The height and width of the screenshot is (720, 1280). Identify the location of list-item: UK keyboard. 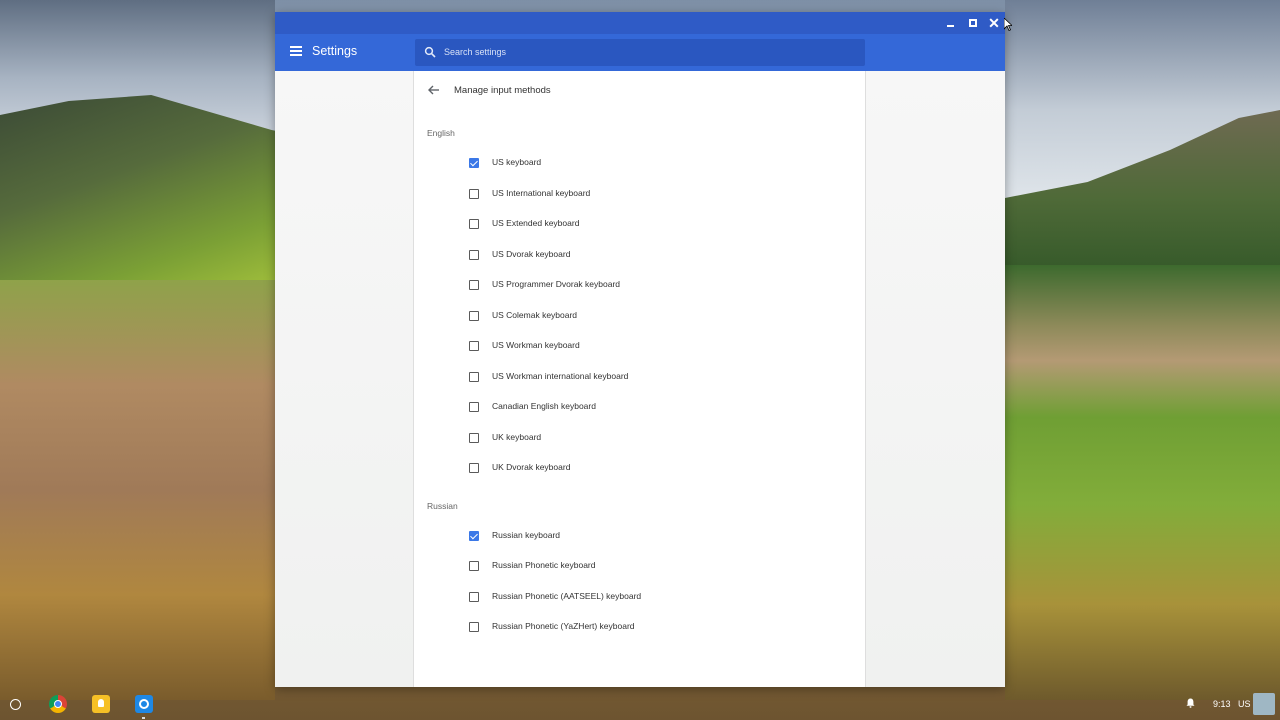
(640, 438).